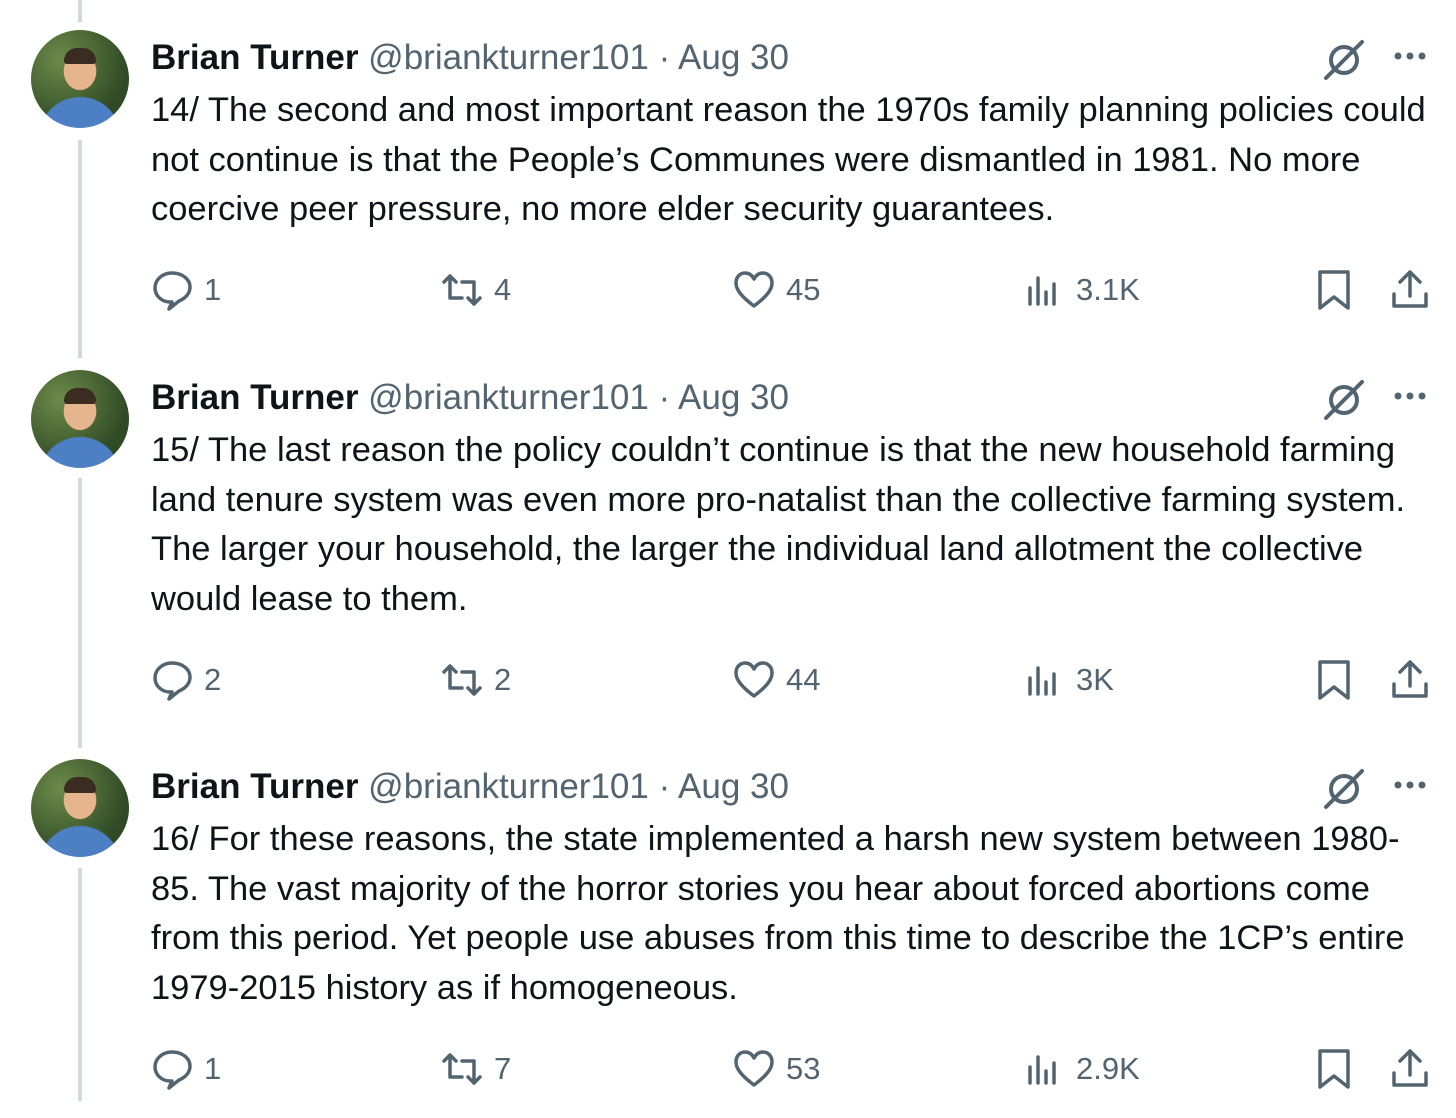  Describe the element at coordinates (776, 290) in the screenshot. I see `like-button: 45` at that location.